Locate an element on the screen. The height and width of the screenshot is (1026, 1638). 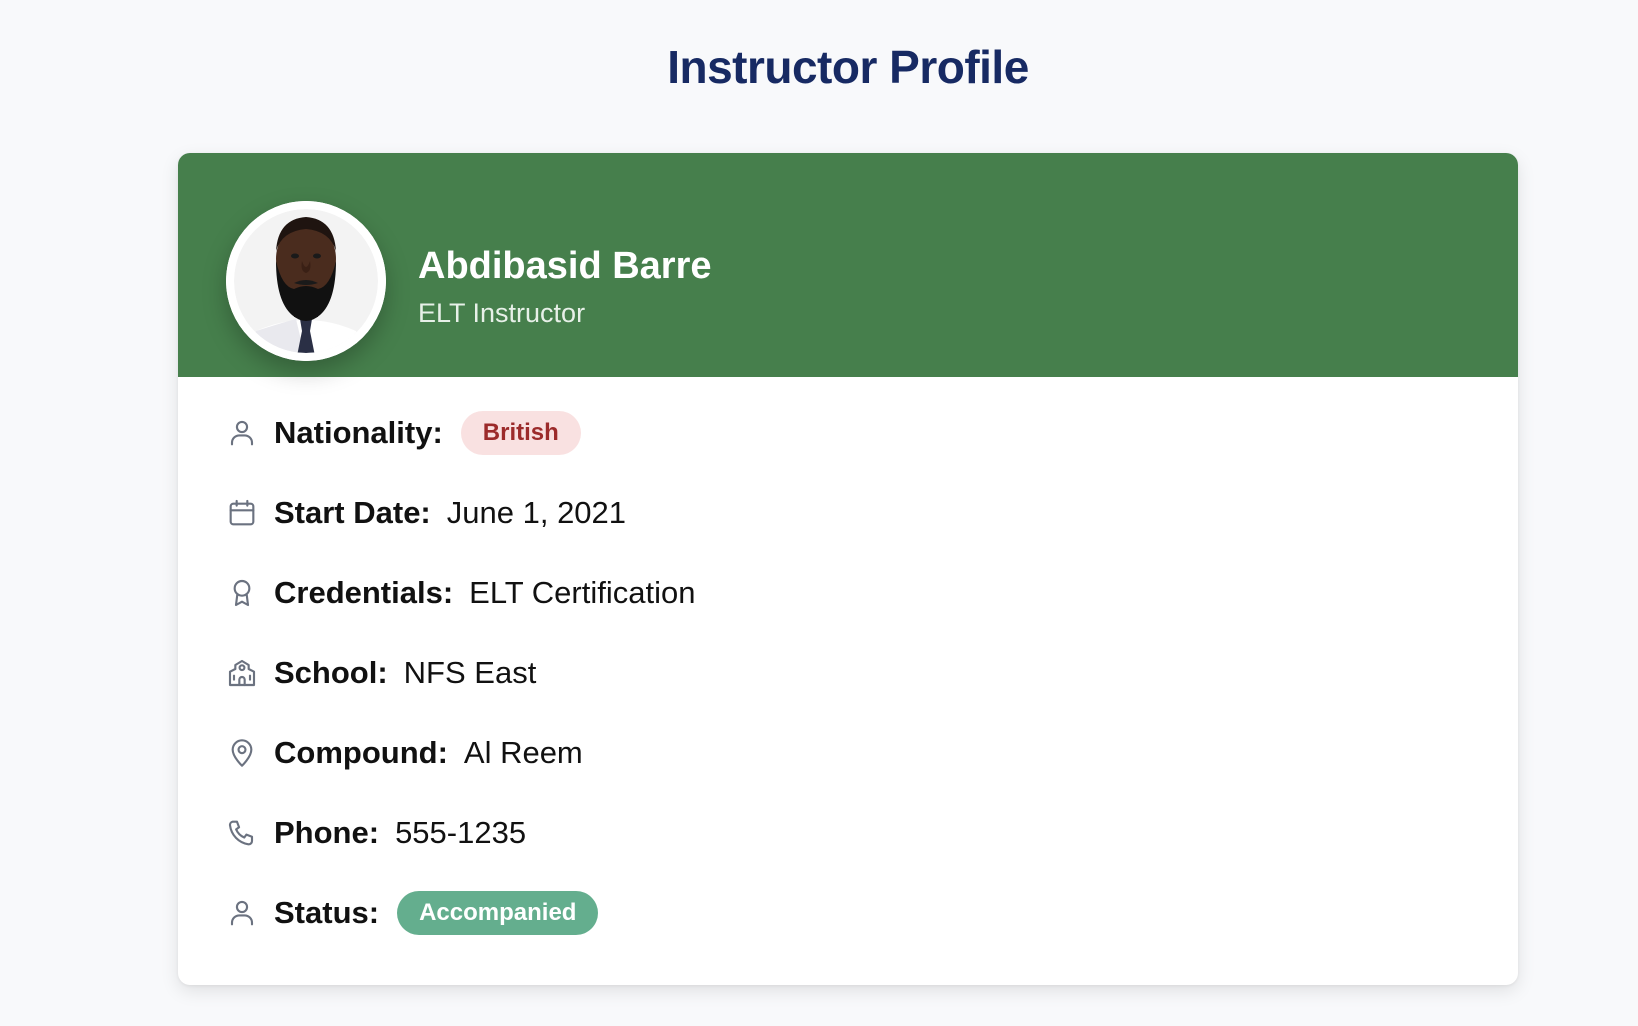
avatar is located at coordinates (306, 281).